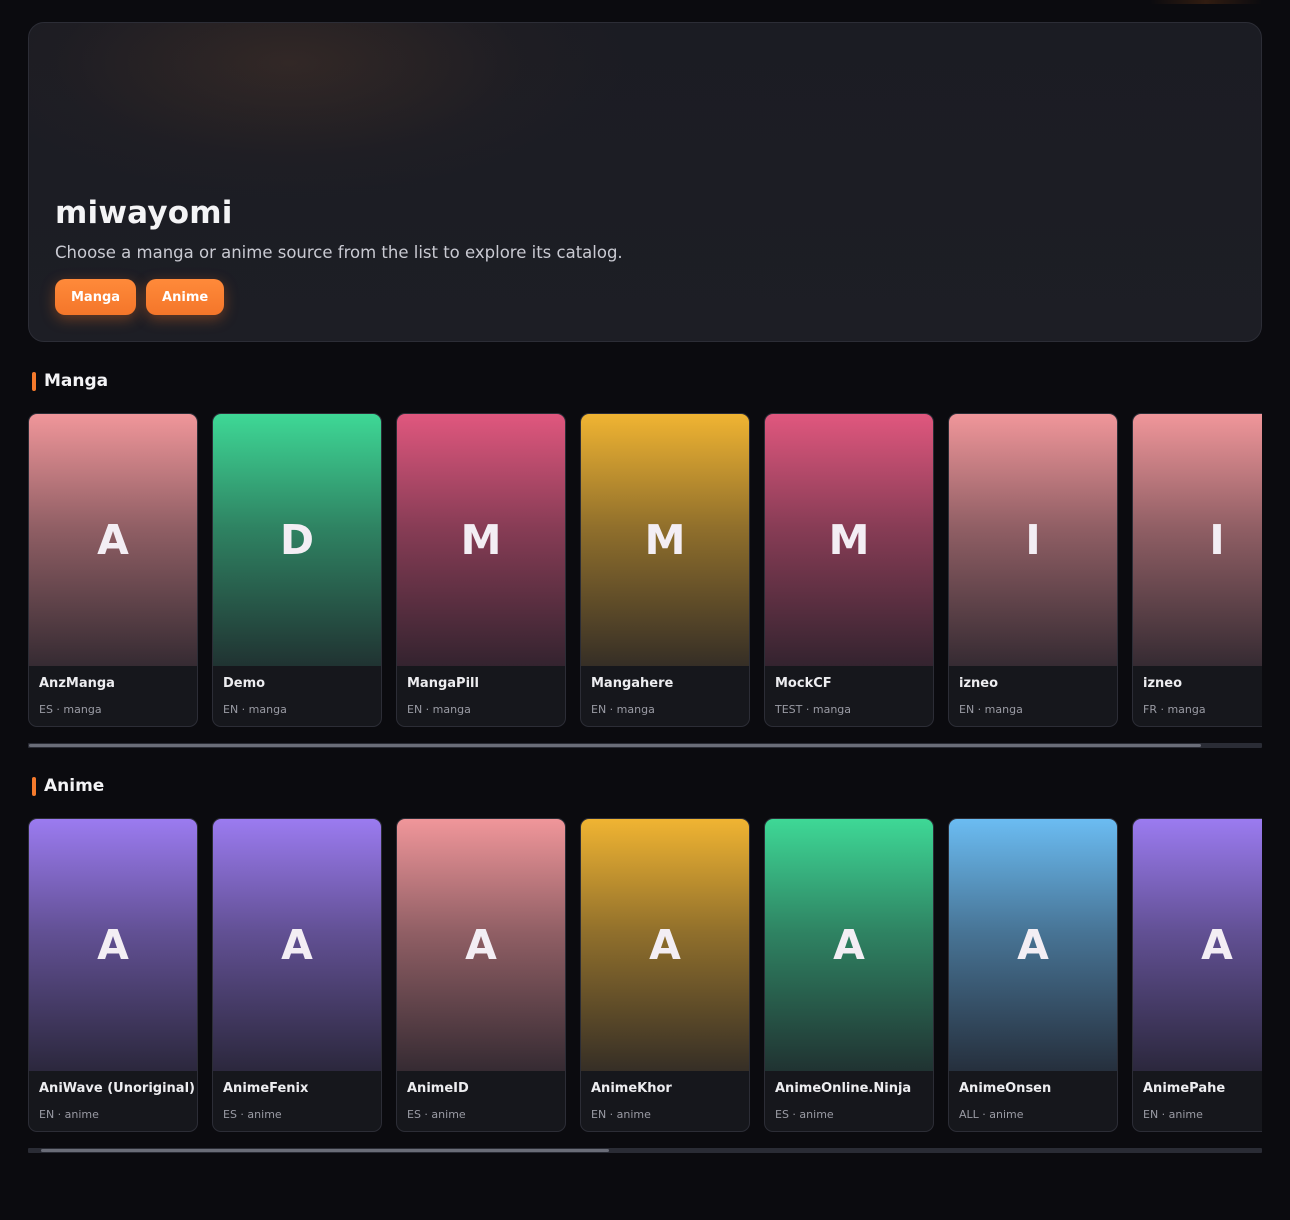 The image size is (1290, 1220). I want to click on source-name: MockCF, so click(803, 683).